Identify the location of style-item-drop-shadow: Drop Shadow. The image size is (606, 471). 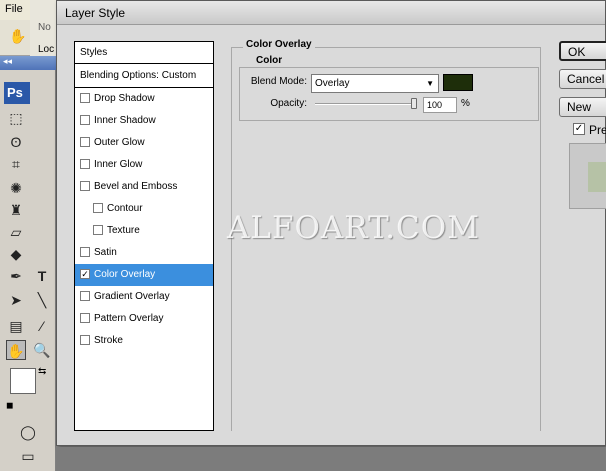
(144, 99).